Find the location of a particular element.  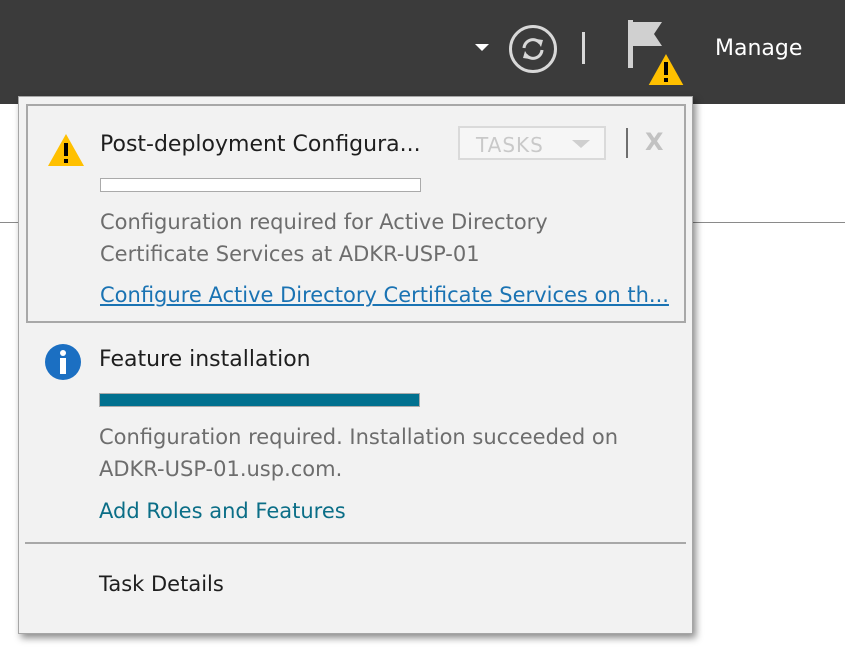

task-details-link: Task Details is located at coordinates (161, 584).